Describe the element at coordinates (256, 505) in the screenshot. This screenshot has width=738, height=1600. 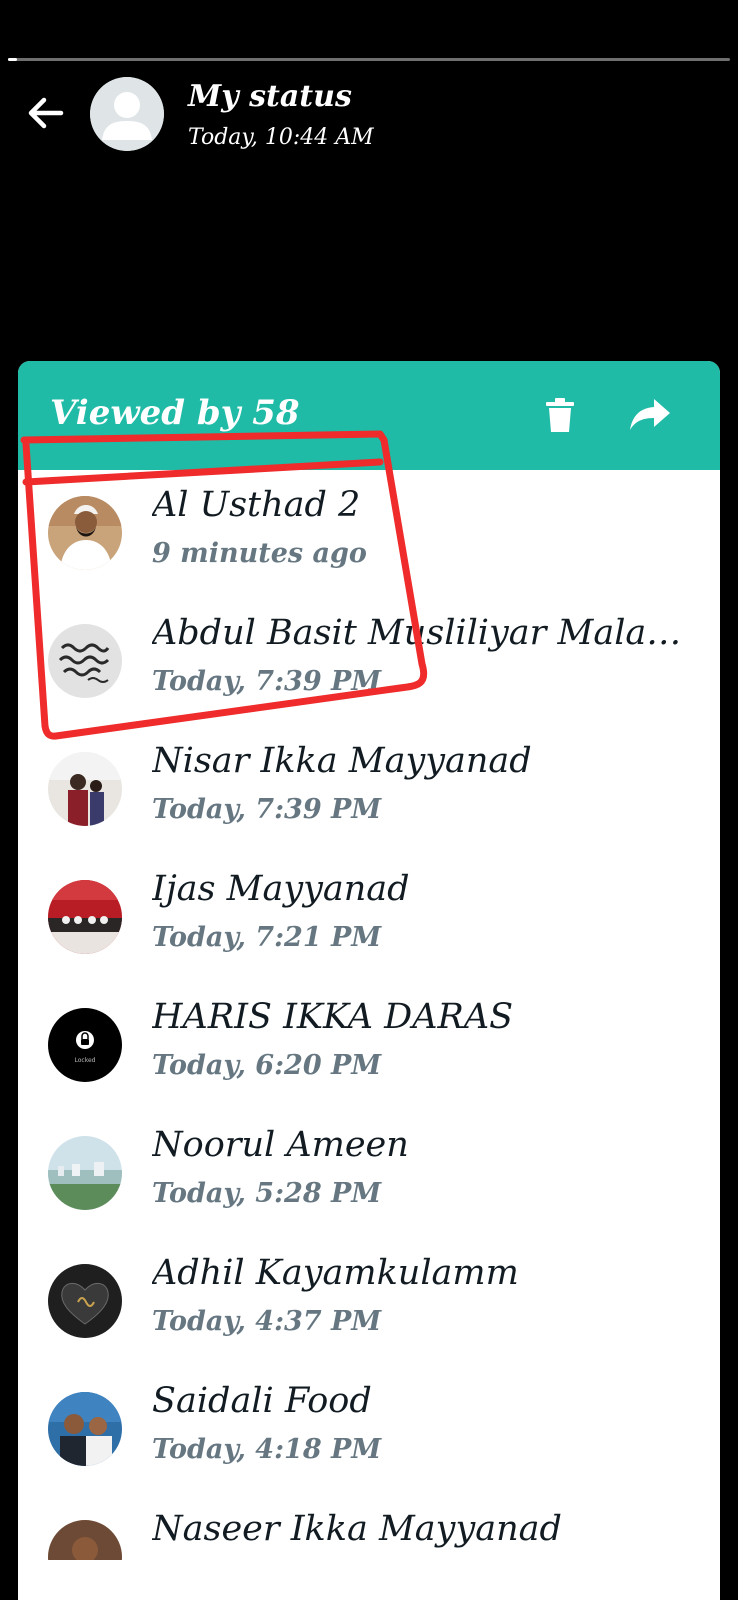
I see `viewer-name: Al Usthad 2` at that location.